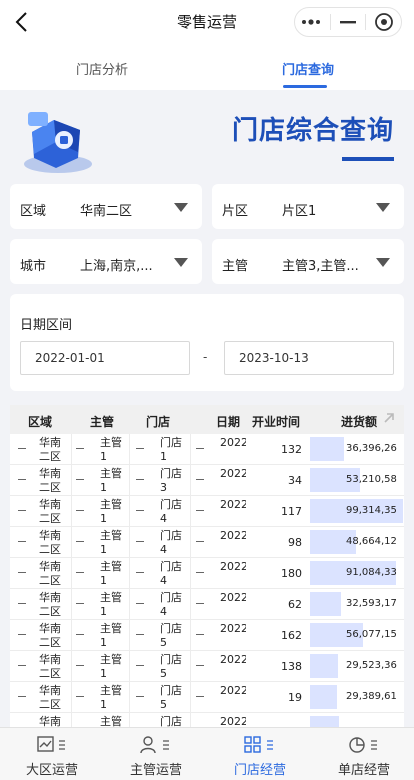 The image size is (414, 780). What do you see at coordinates (158, 421) in the screenshot?
I see `col-store: 门店` at bounding box center [158, 421].